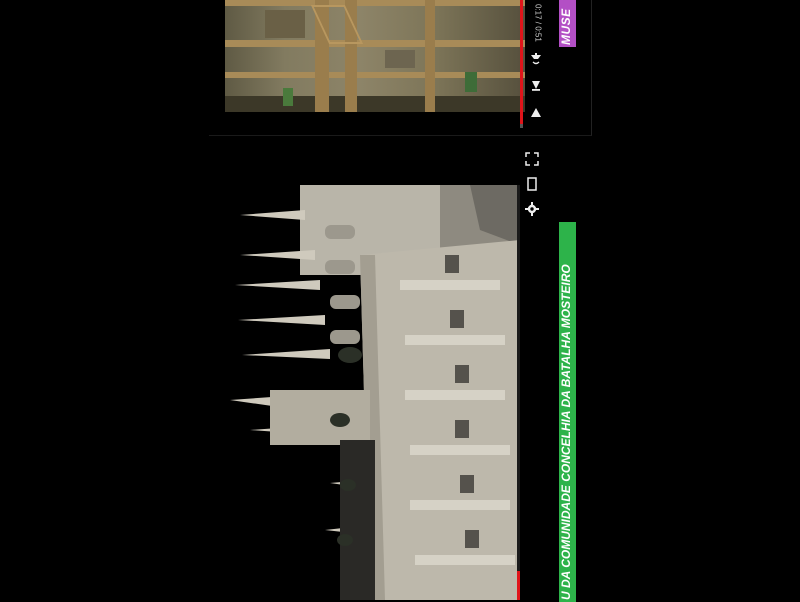 Image resolution: width=800 pixels, height=602 pixels. I want to click on next-icon, so click(536, 85).